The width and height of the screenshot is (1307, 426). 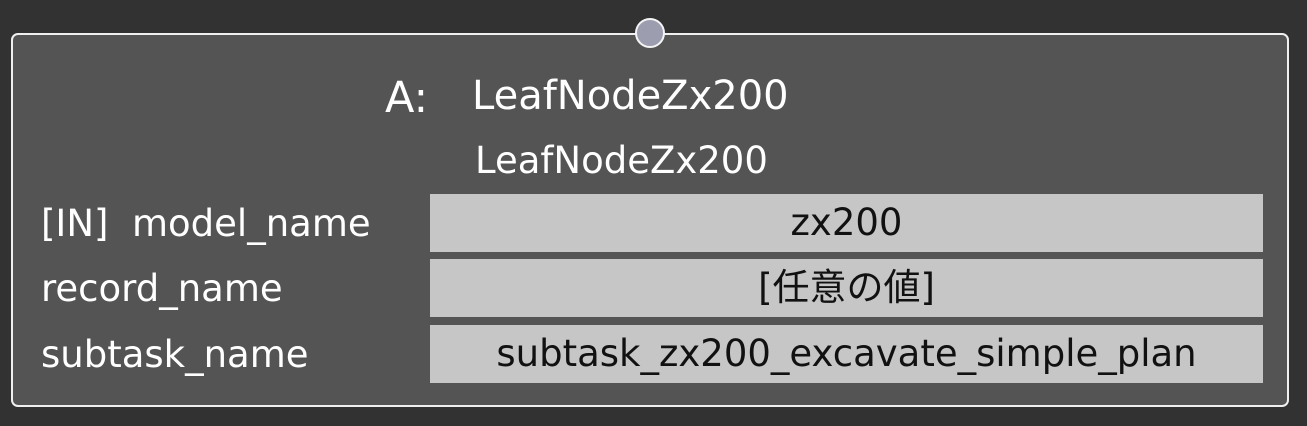 I want to click on port-label: record_name, so click(x=162, y=288).